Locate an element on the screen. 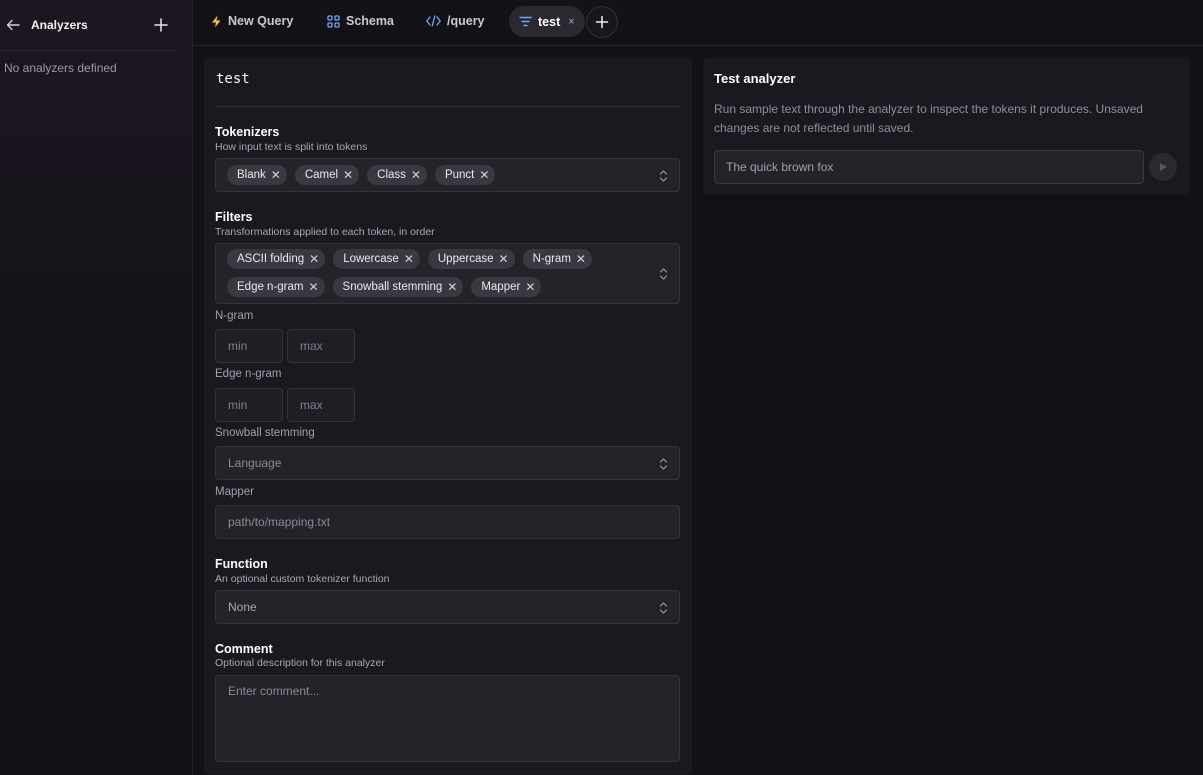 The image size is (1203, 775). tab-label: /query is located at coordinates (466, 21).